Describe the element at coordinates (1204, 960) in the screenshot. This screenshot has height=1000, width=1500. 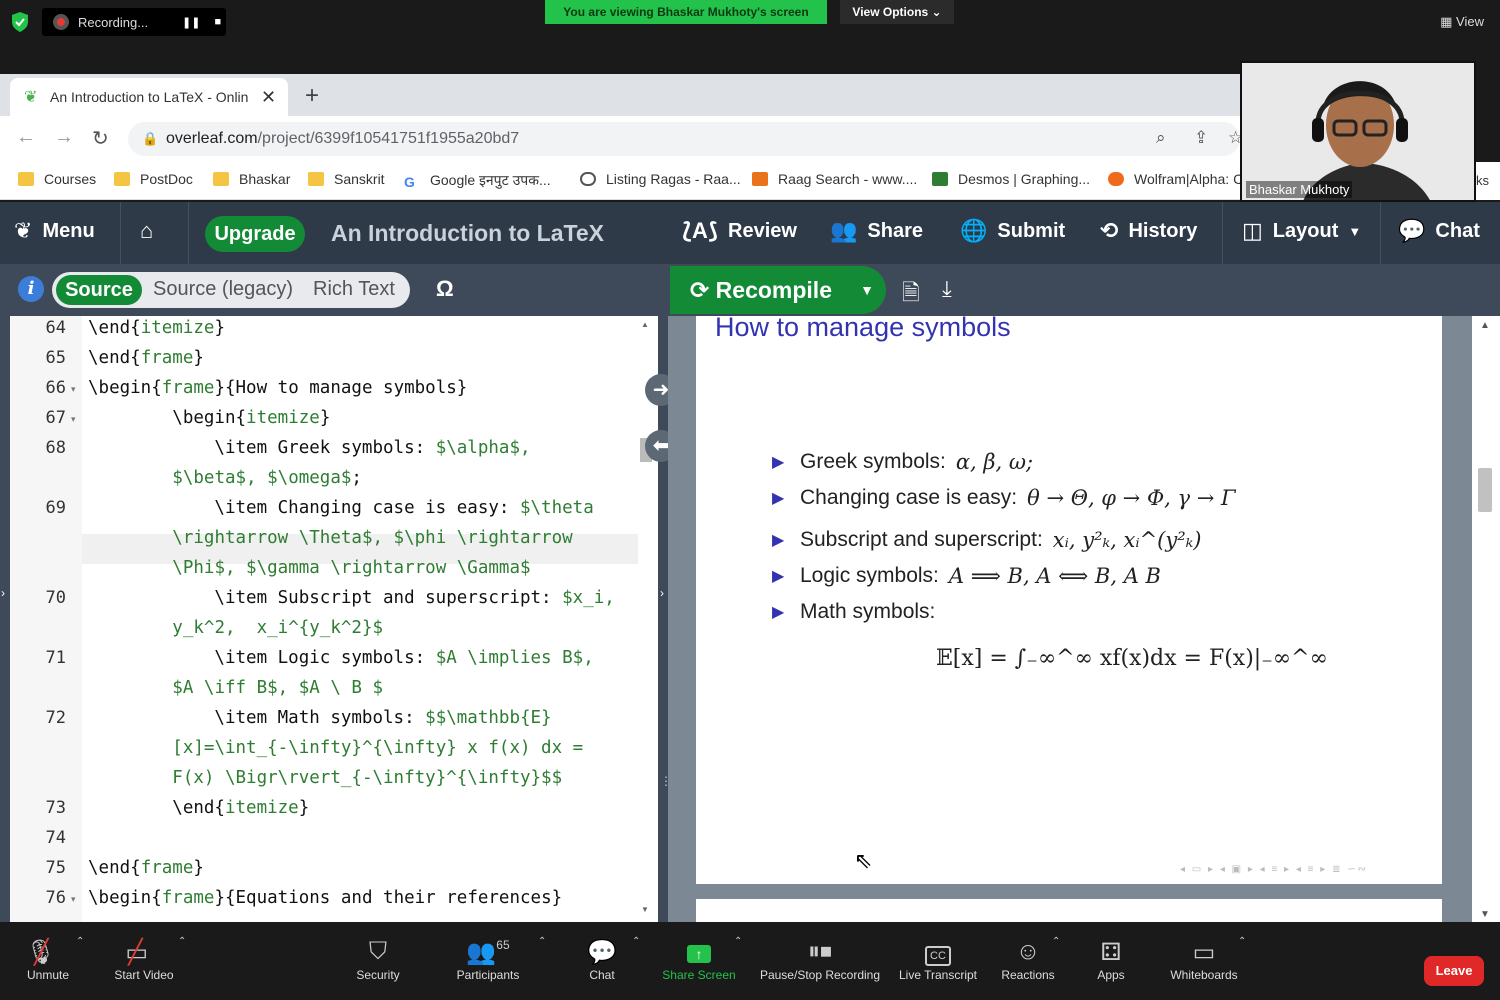
I see `whiteboards-button: ▭ Whiteboards` at that location.